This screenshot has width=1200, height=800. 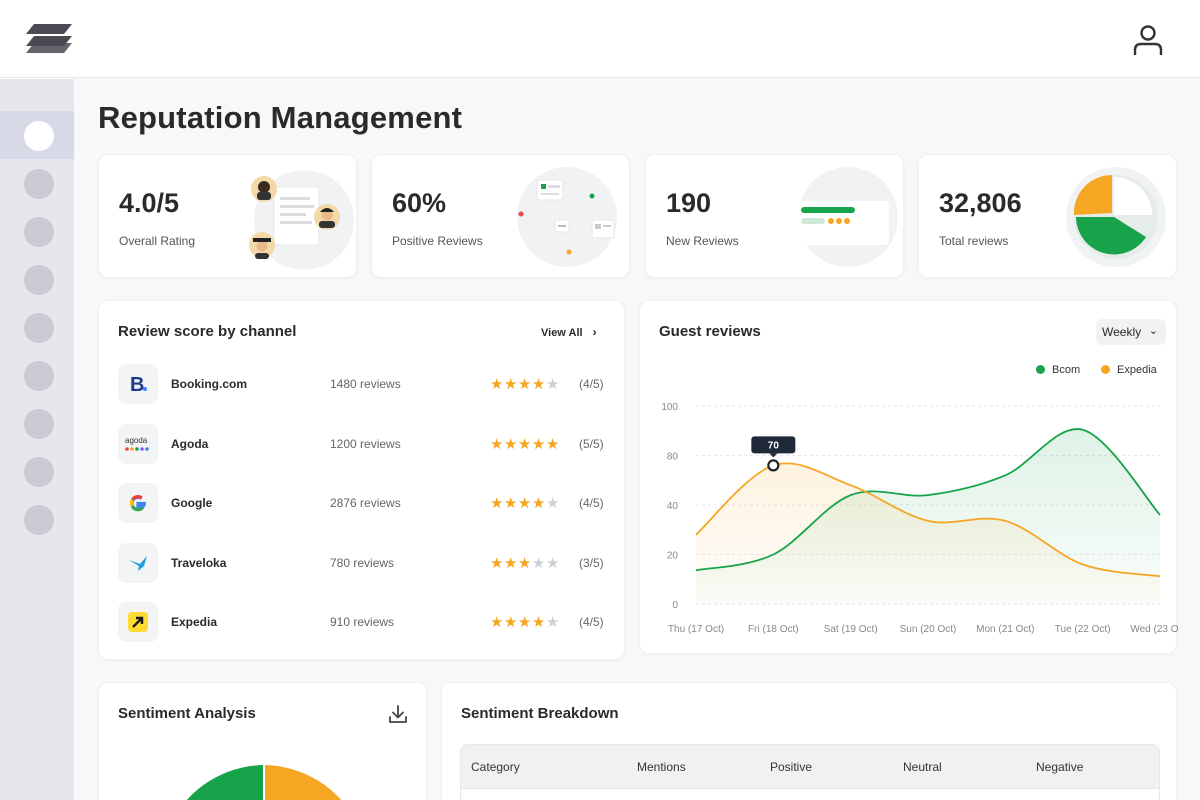 I want to click on column-header-positive: Positive, so click(x=791, y=767).